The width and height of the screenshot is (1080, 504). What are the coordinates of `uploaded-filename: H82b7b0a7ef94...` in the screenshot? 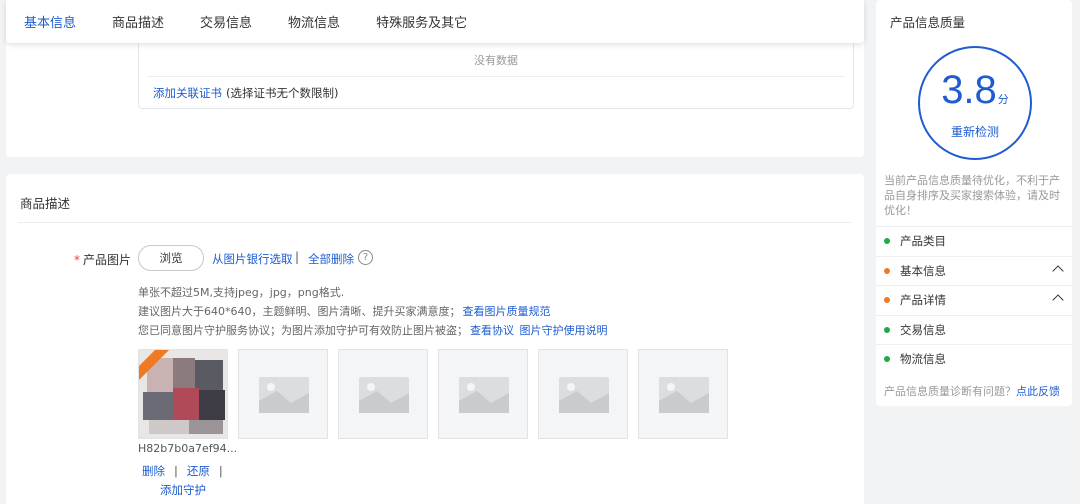 It's located at (188, 448).